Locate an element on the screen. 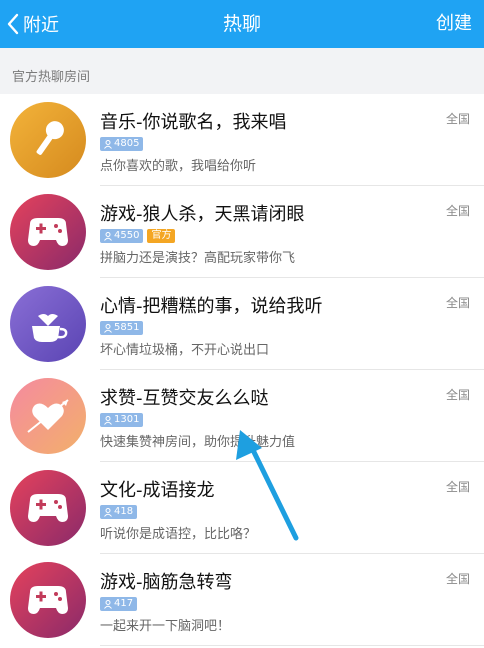 The height and width of the screenshot is (648, 484). section-title: 官方热聊房间 is located at coordinates (51, 77).